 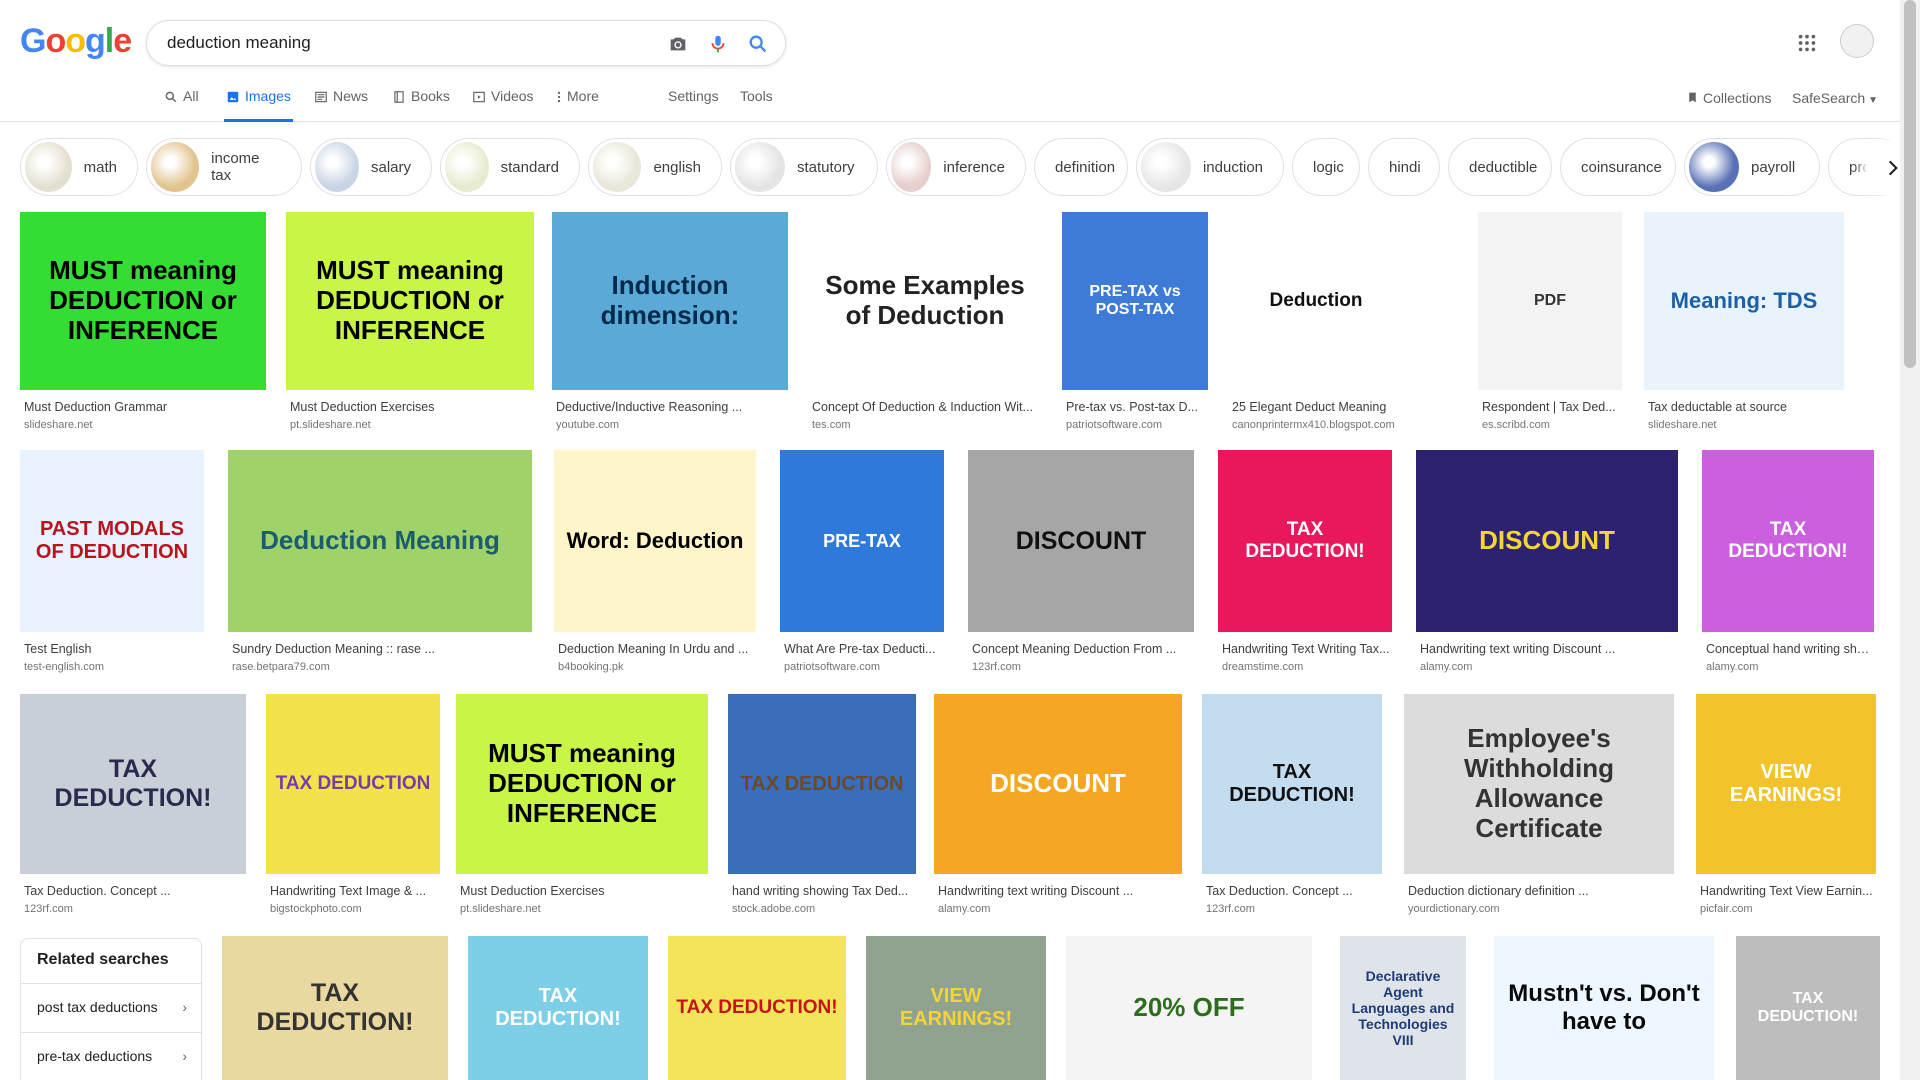 I want to click on result-caption: Tax deductable at source, so click(x=1745, y=407).